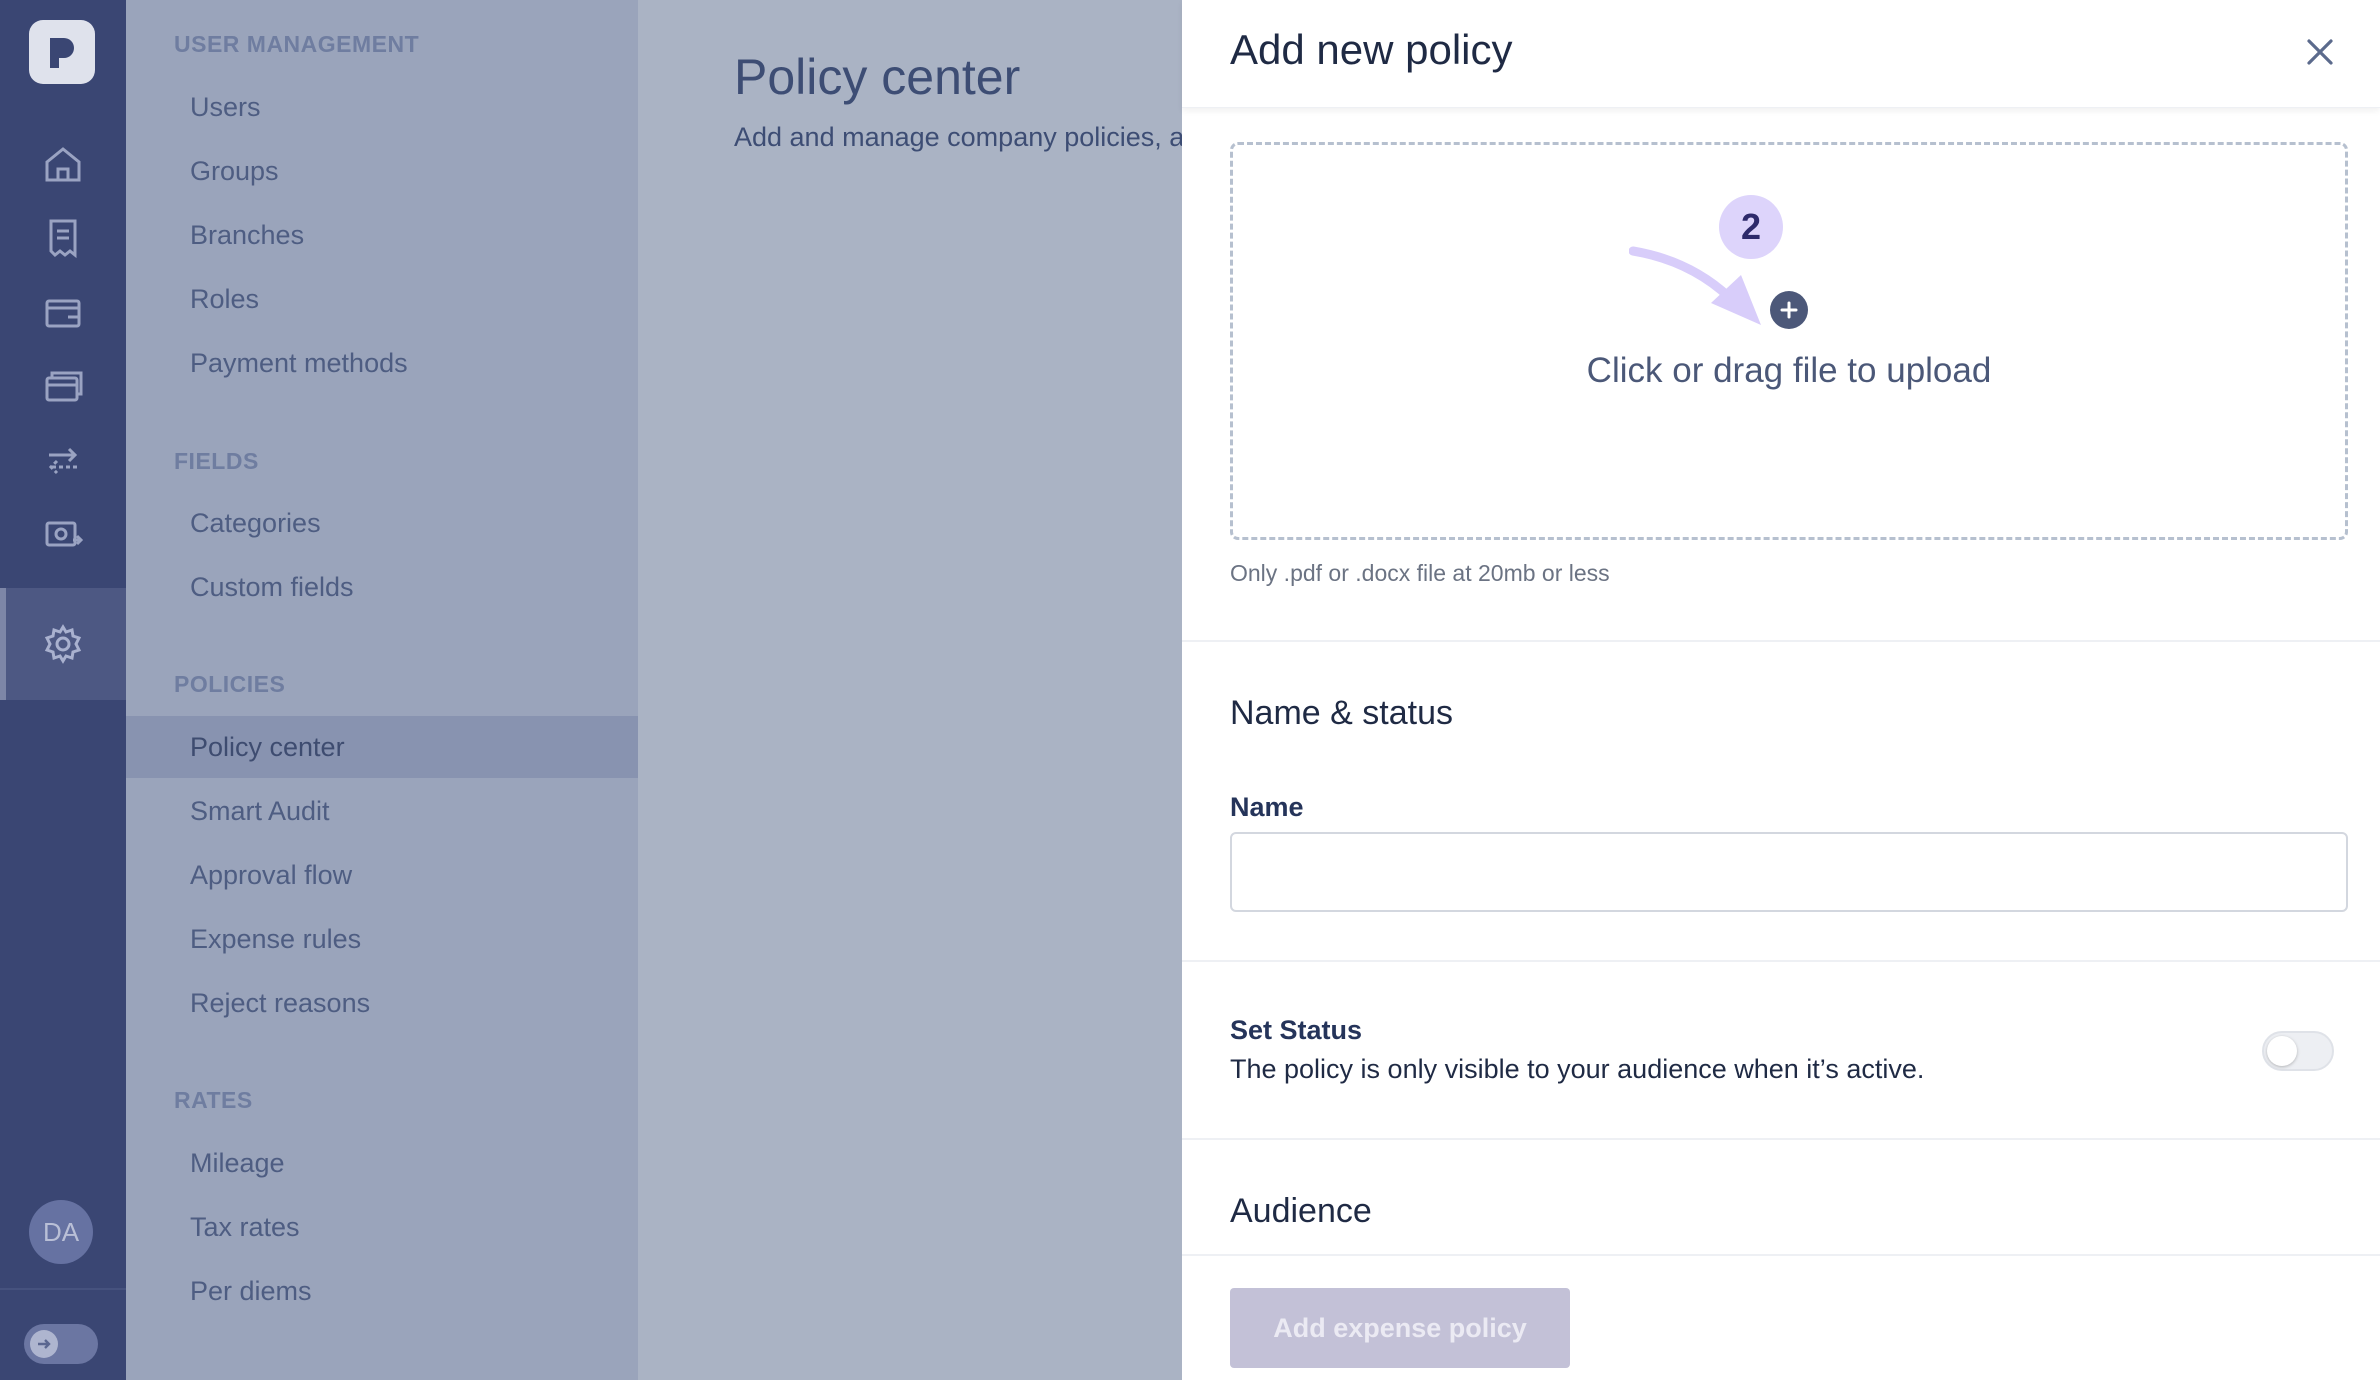 The width and height of the screenshot is (2380, 1380). I want to click on nav-item-smart-audit: Smart Audit, so click(382, 811).